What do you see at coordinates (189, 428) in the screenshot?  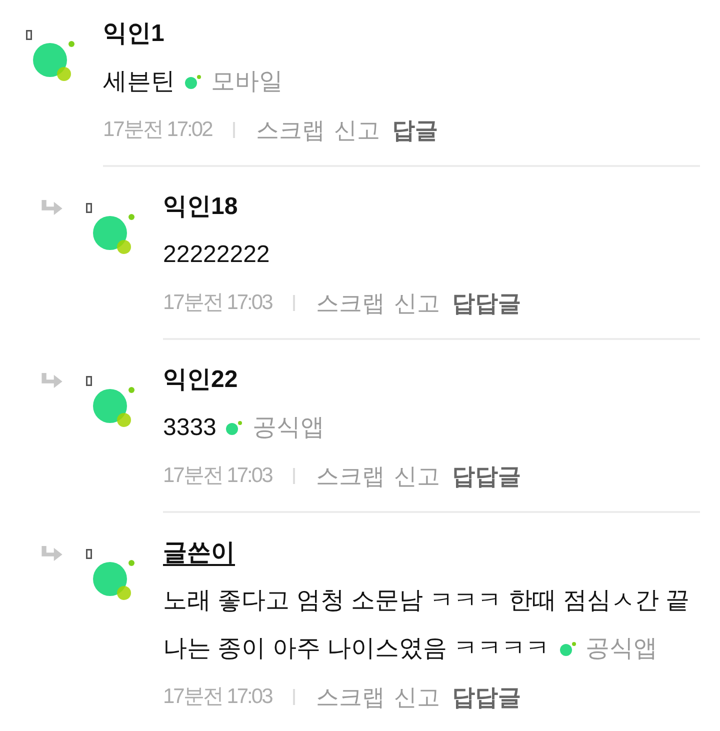 I see `comment-text: 3333` at bounding box center [189, 428].